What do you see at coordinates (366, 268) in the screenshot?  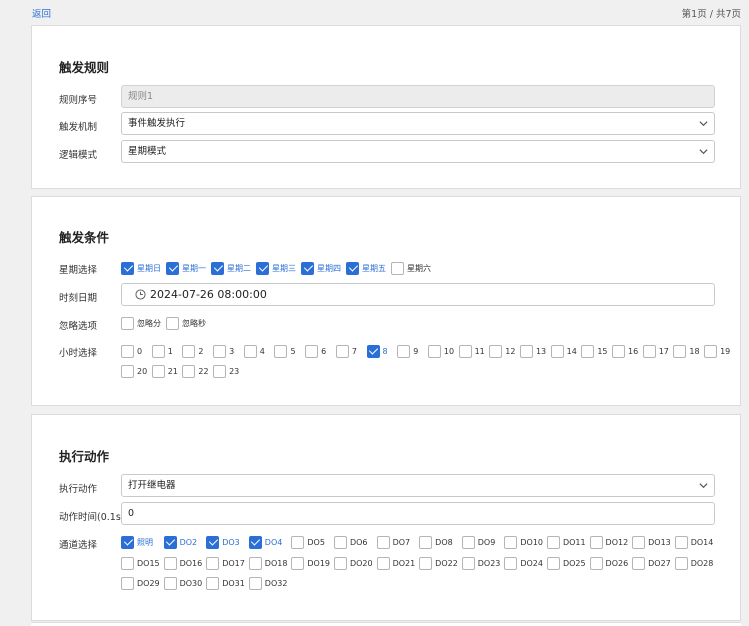 I see `weekday-checkbox-item: 星期五` at bounding box center [366, 268].